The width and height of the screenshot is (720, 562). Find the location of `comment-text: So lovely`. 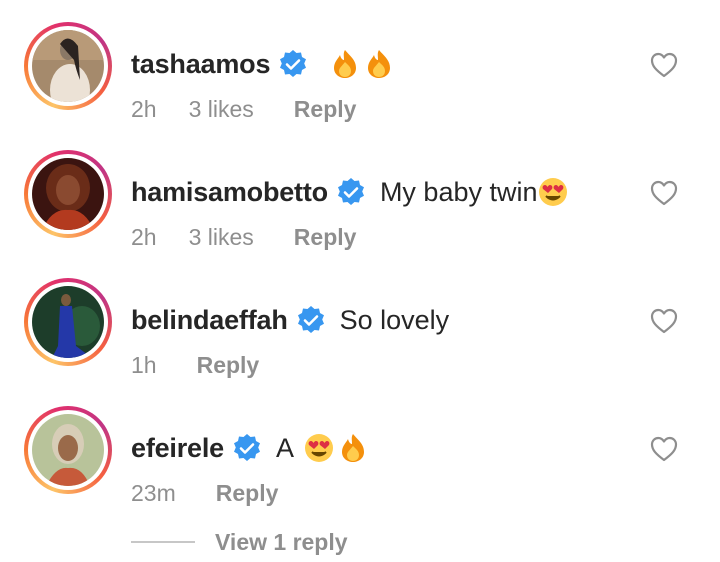

comment-text: So lovely is located at coordinates (394, 319).